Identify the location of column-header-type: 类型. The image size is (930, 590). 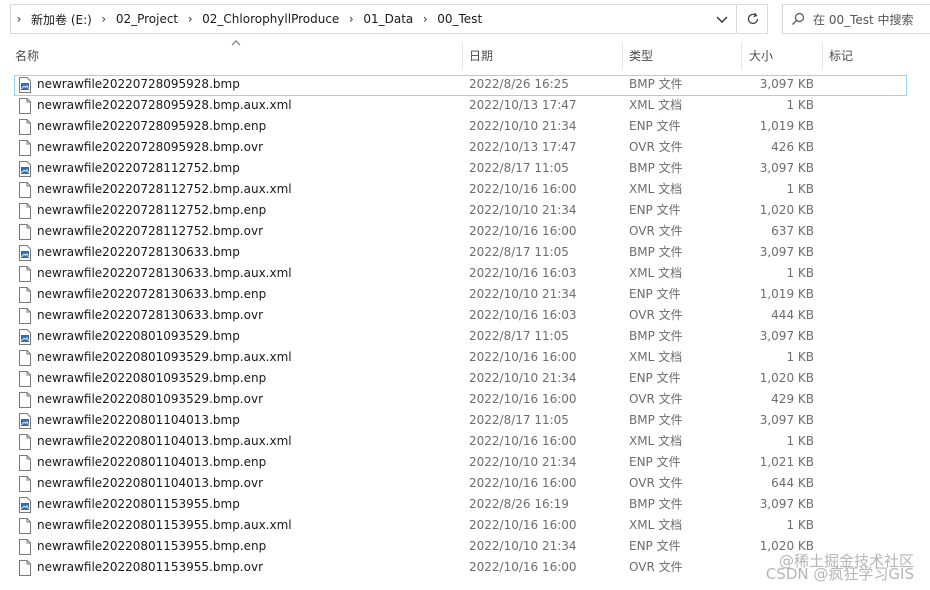
(641, 55).